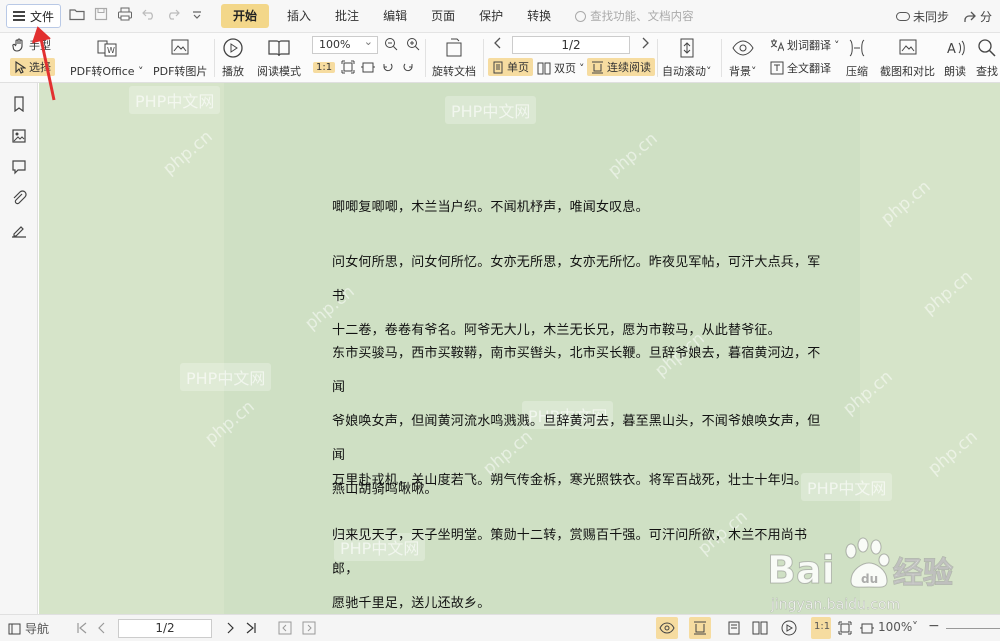 The width and height of the screenshot is (1000, 641). I want to click on word-translate-button: 划词翻译 ˅, so click(805, 45).